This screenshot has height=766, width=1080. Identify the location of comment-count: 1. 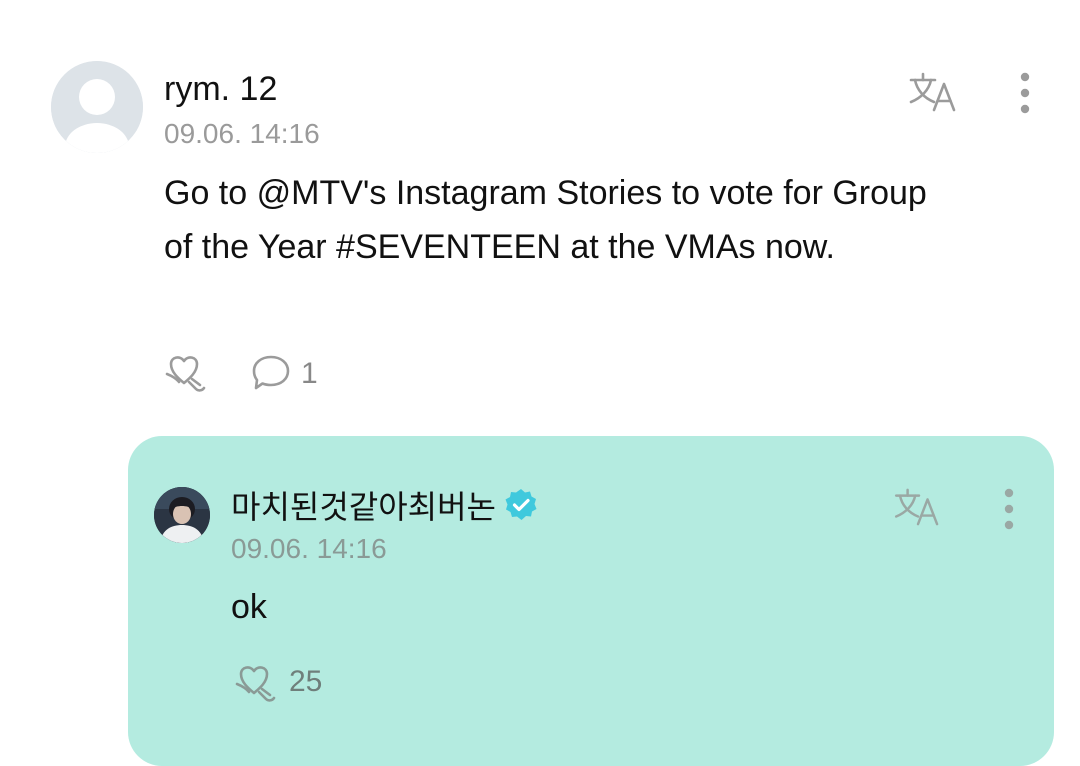
(309, 373).